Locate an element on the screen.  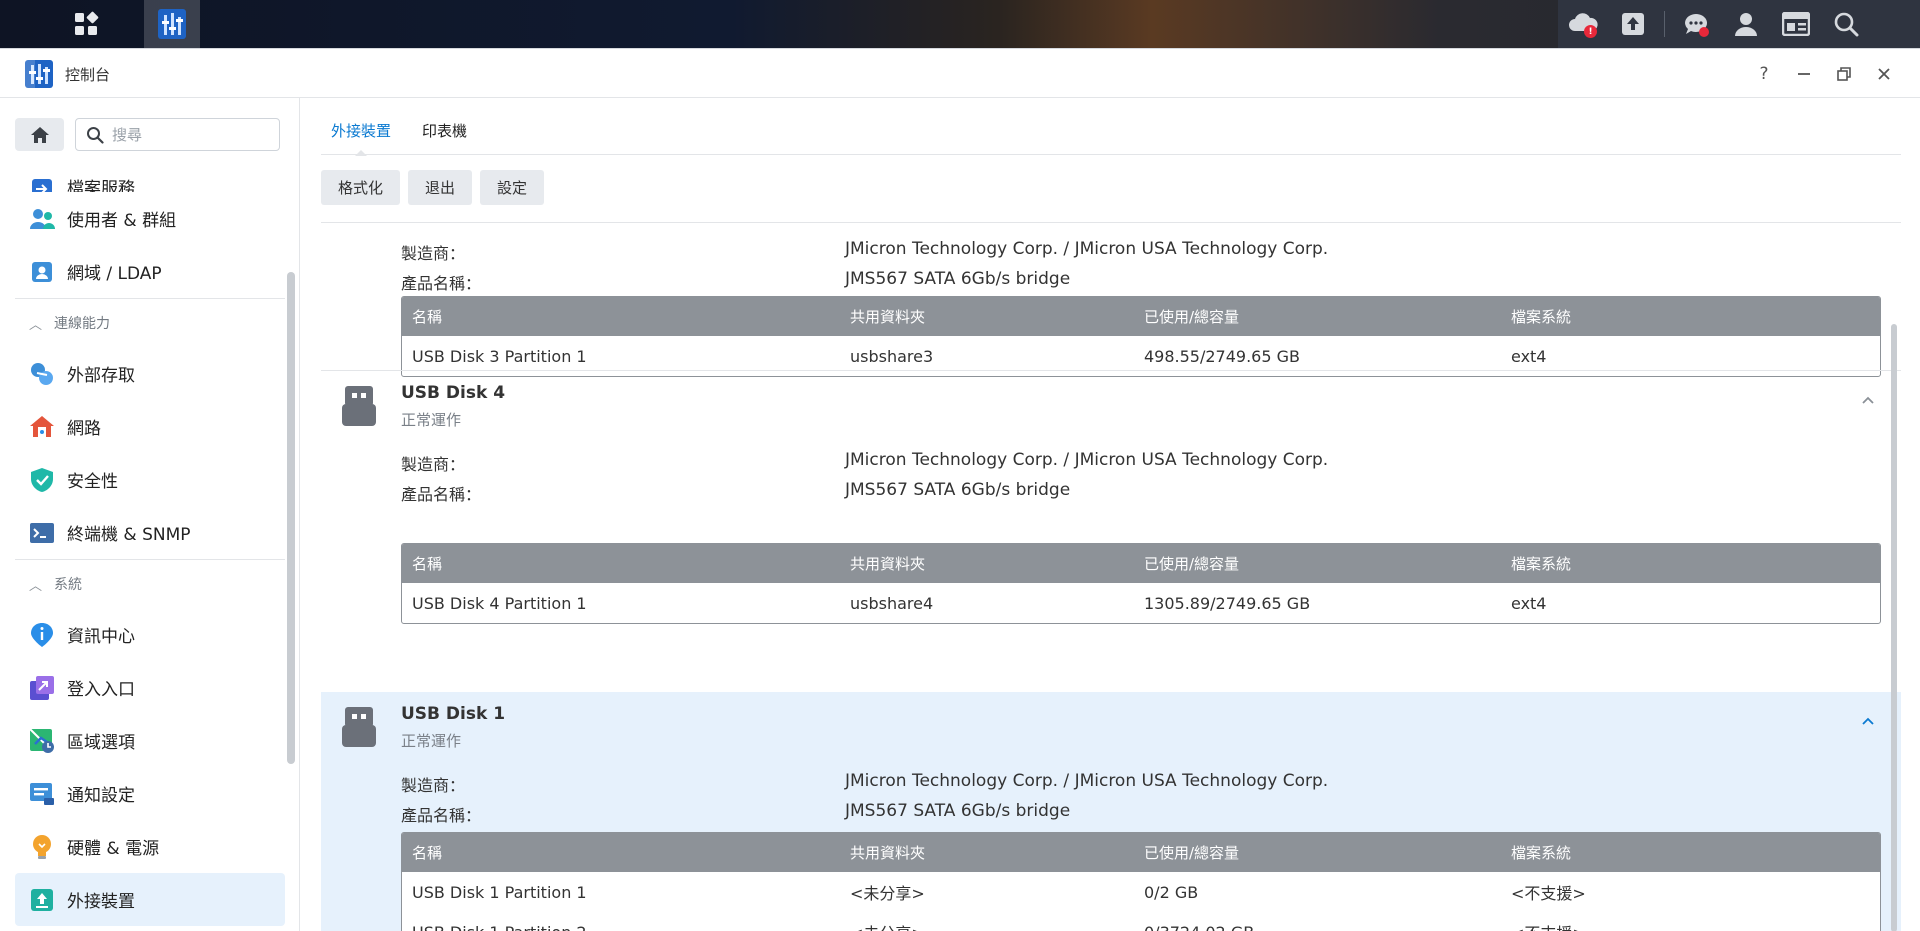
widgets-icon is located at coordinates (1796, 24).